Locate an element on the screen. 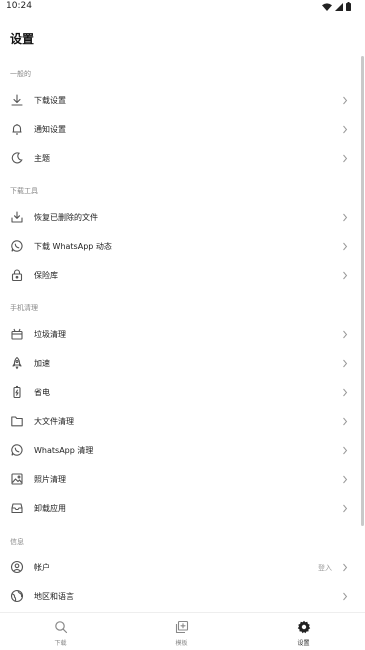  nav-label: 模板 is located at coordinates (181, 643).